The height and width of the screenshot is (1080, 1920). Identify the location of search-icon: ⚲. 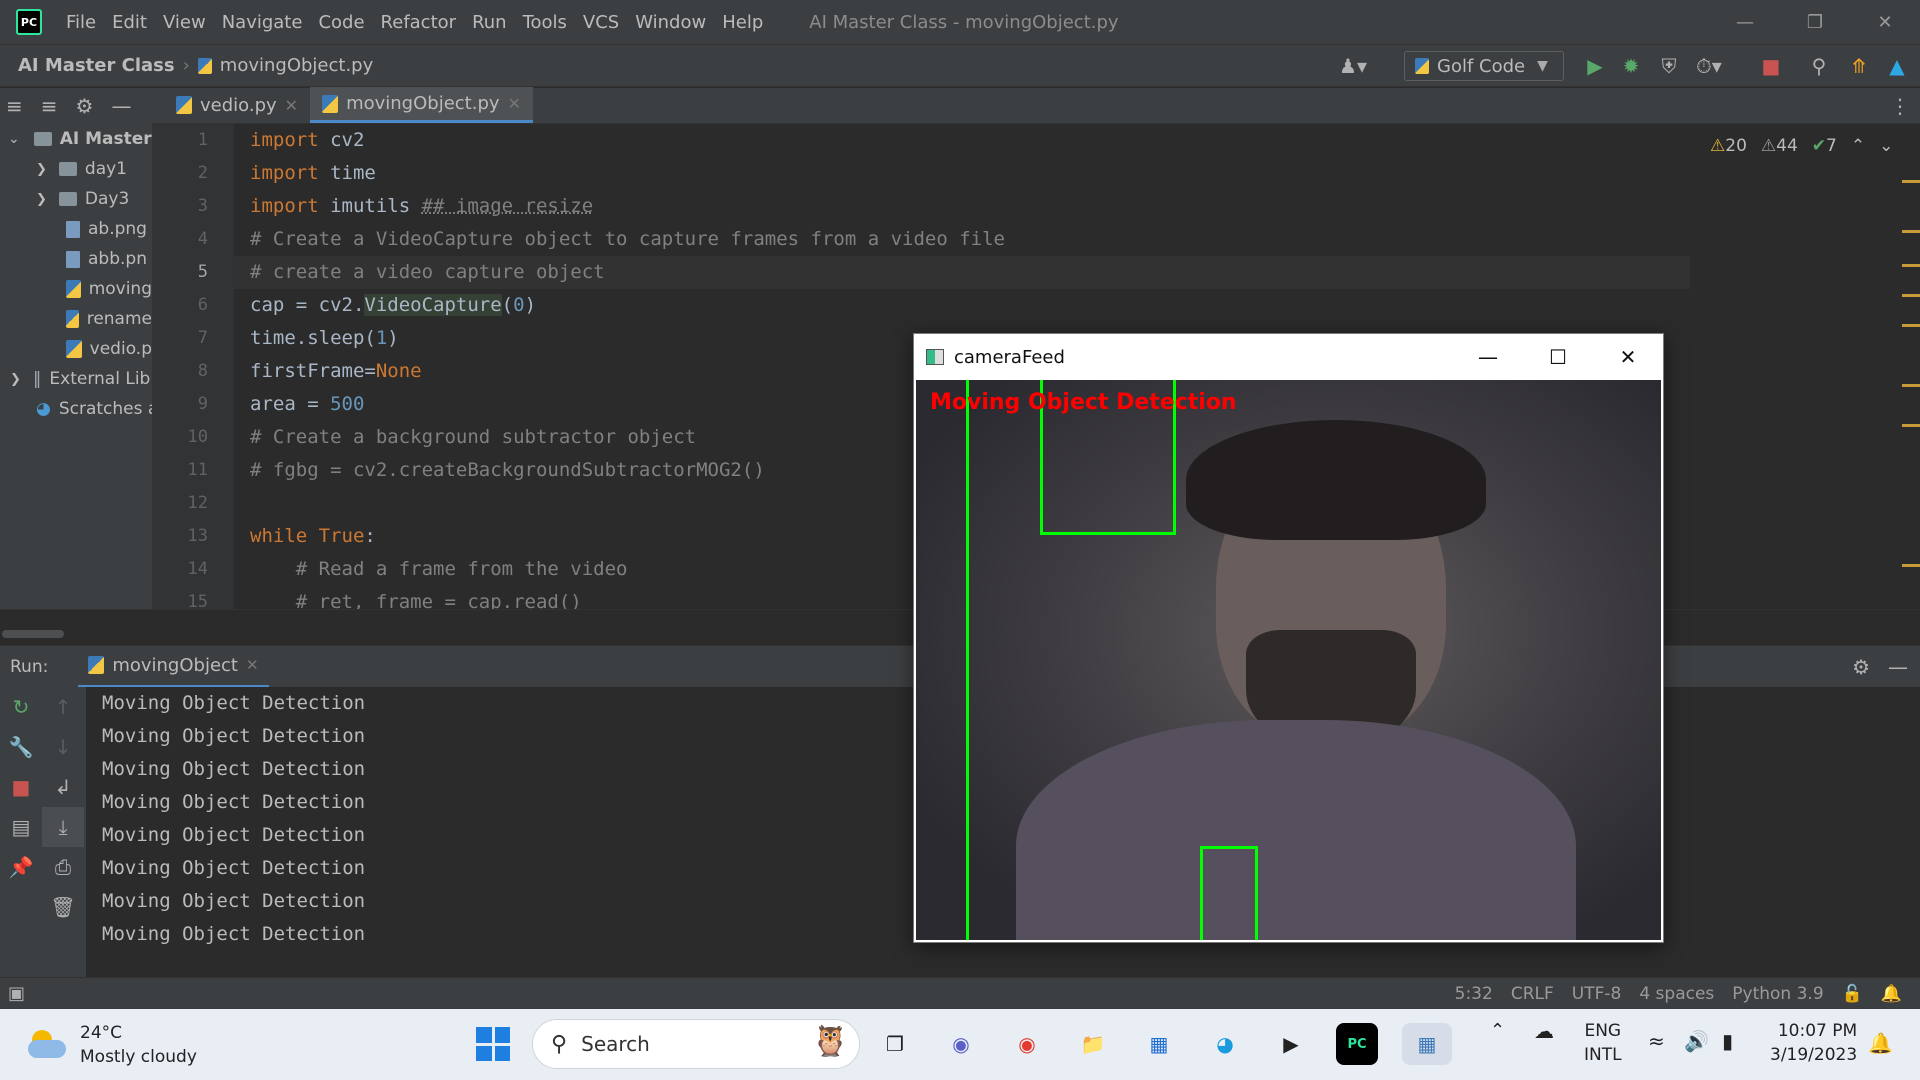
(1819, 66).